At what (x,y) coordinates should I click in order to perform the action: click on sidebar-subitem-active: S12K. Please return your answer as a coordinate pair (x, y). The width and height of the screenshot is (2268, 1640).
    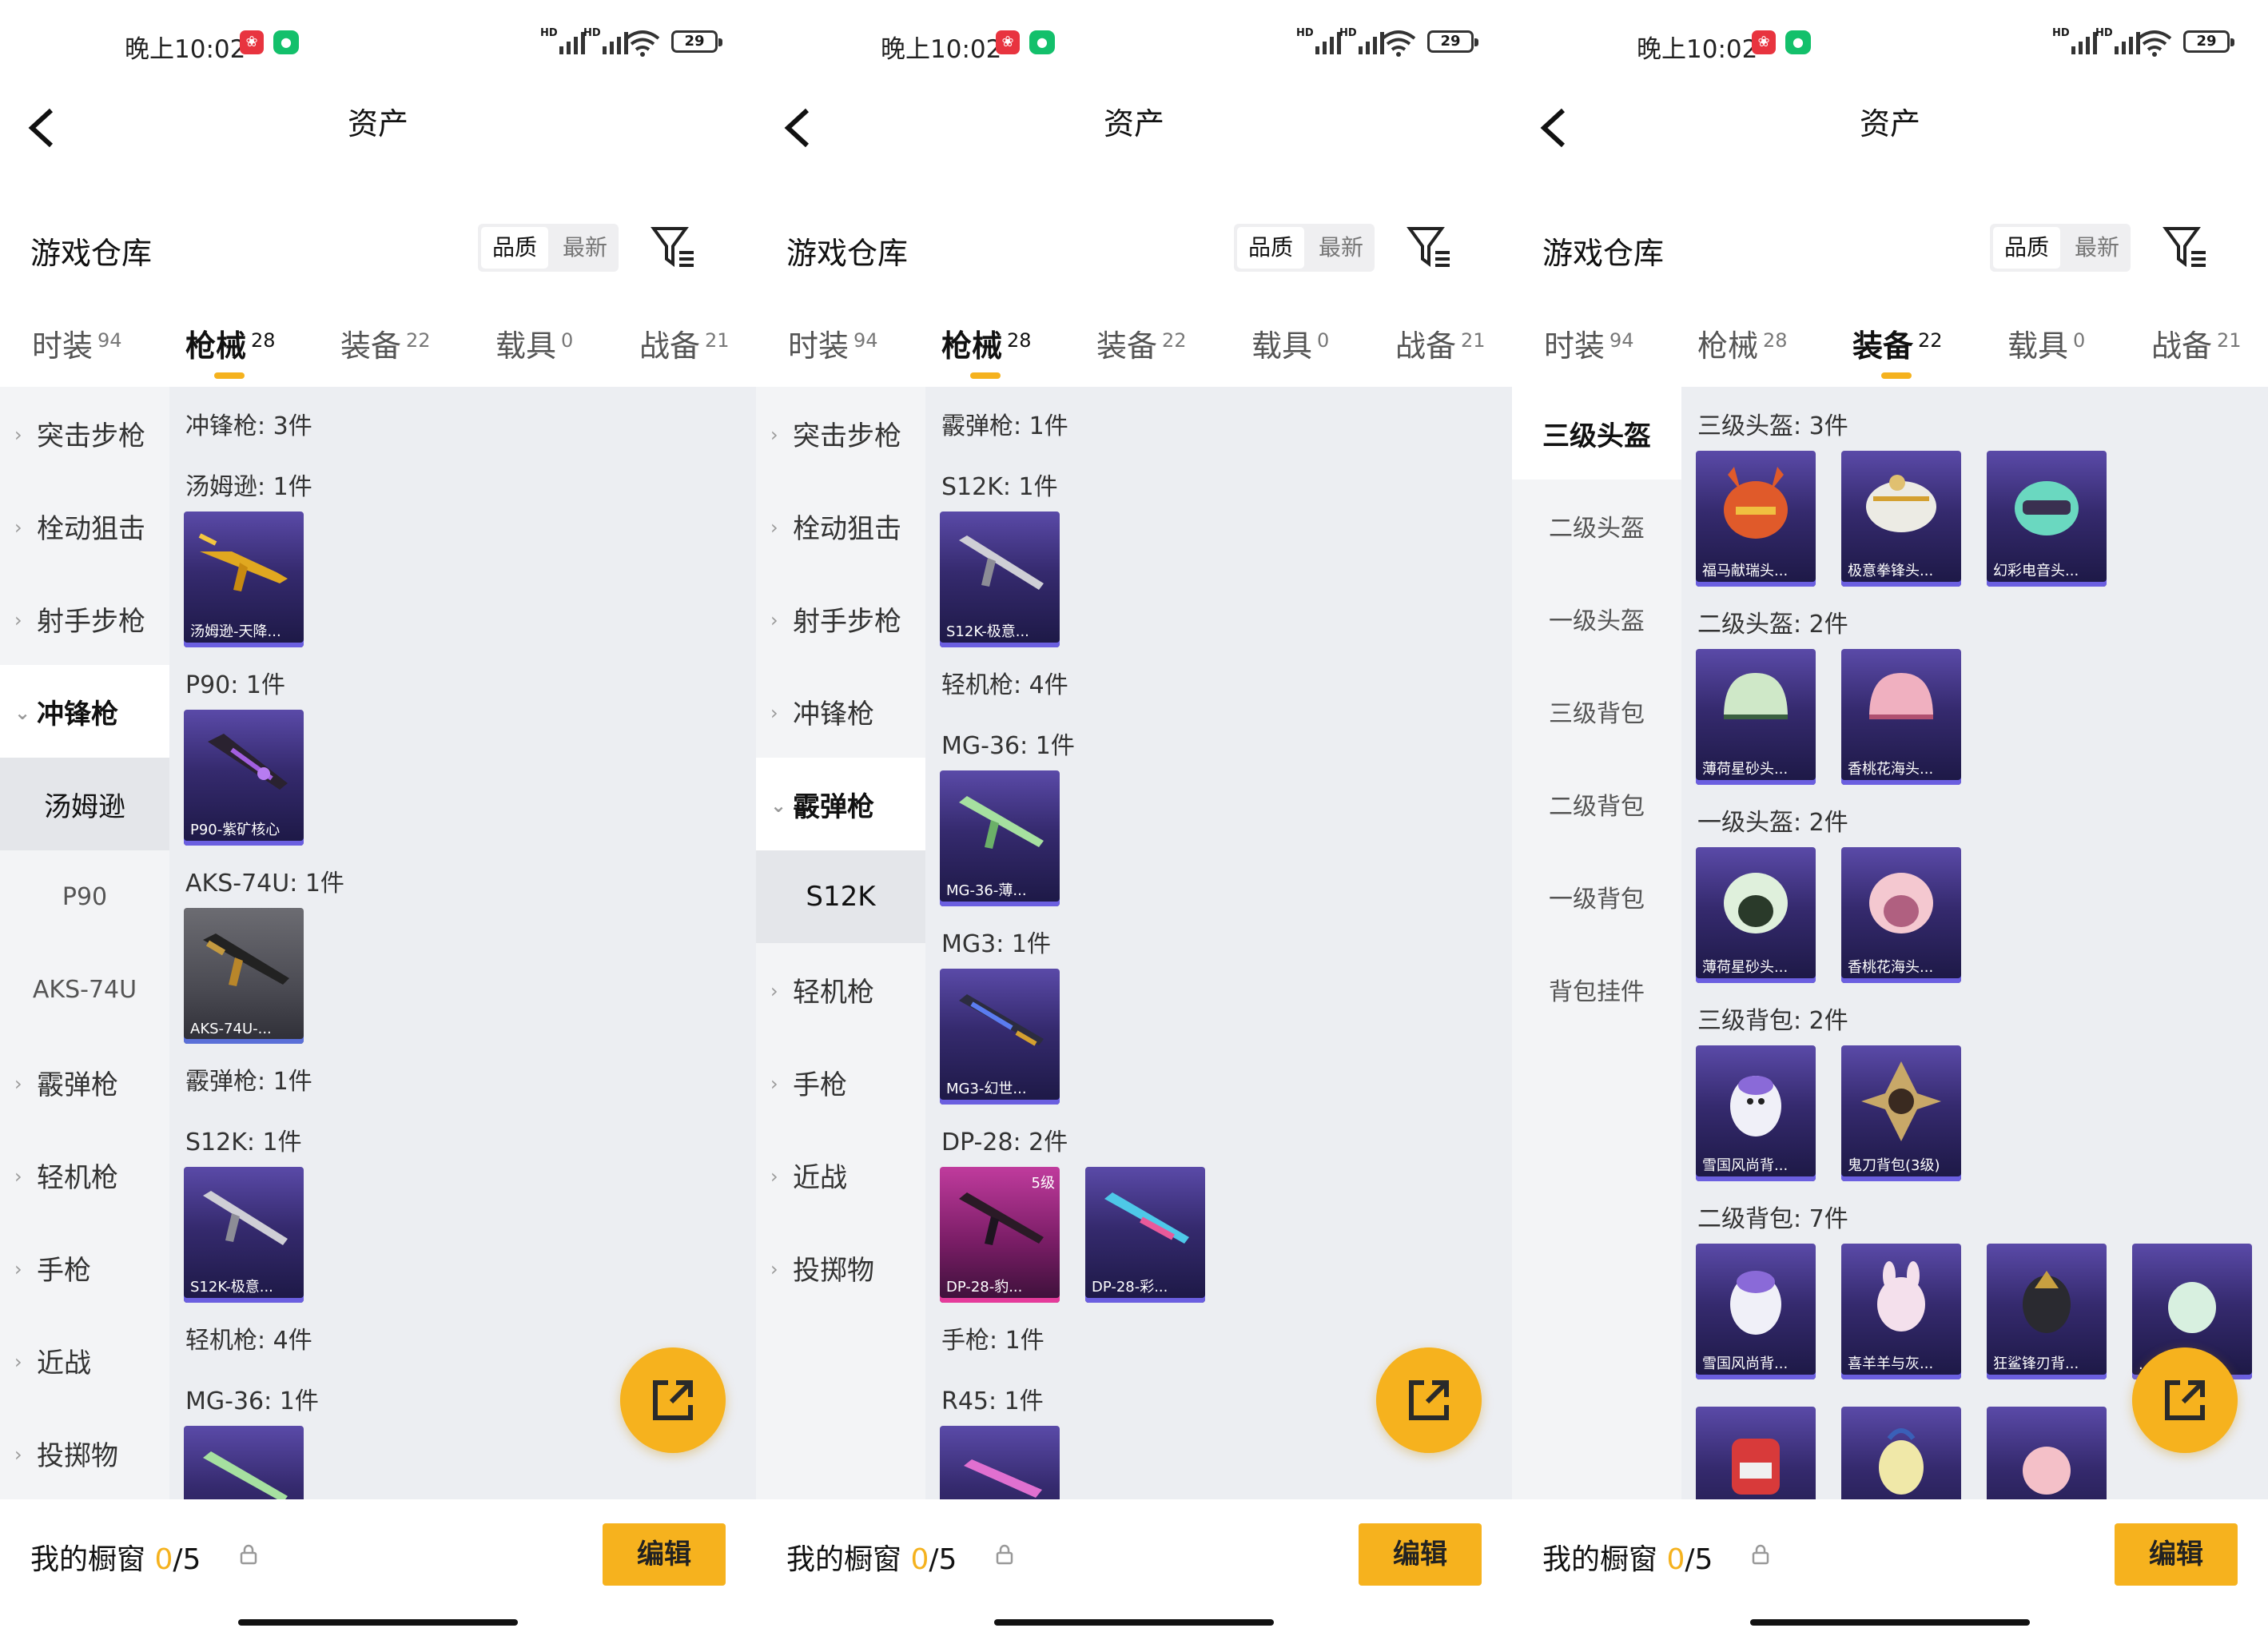
    Looking at the image, I should click on (840, 896).